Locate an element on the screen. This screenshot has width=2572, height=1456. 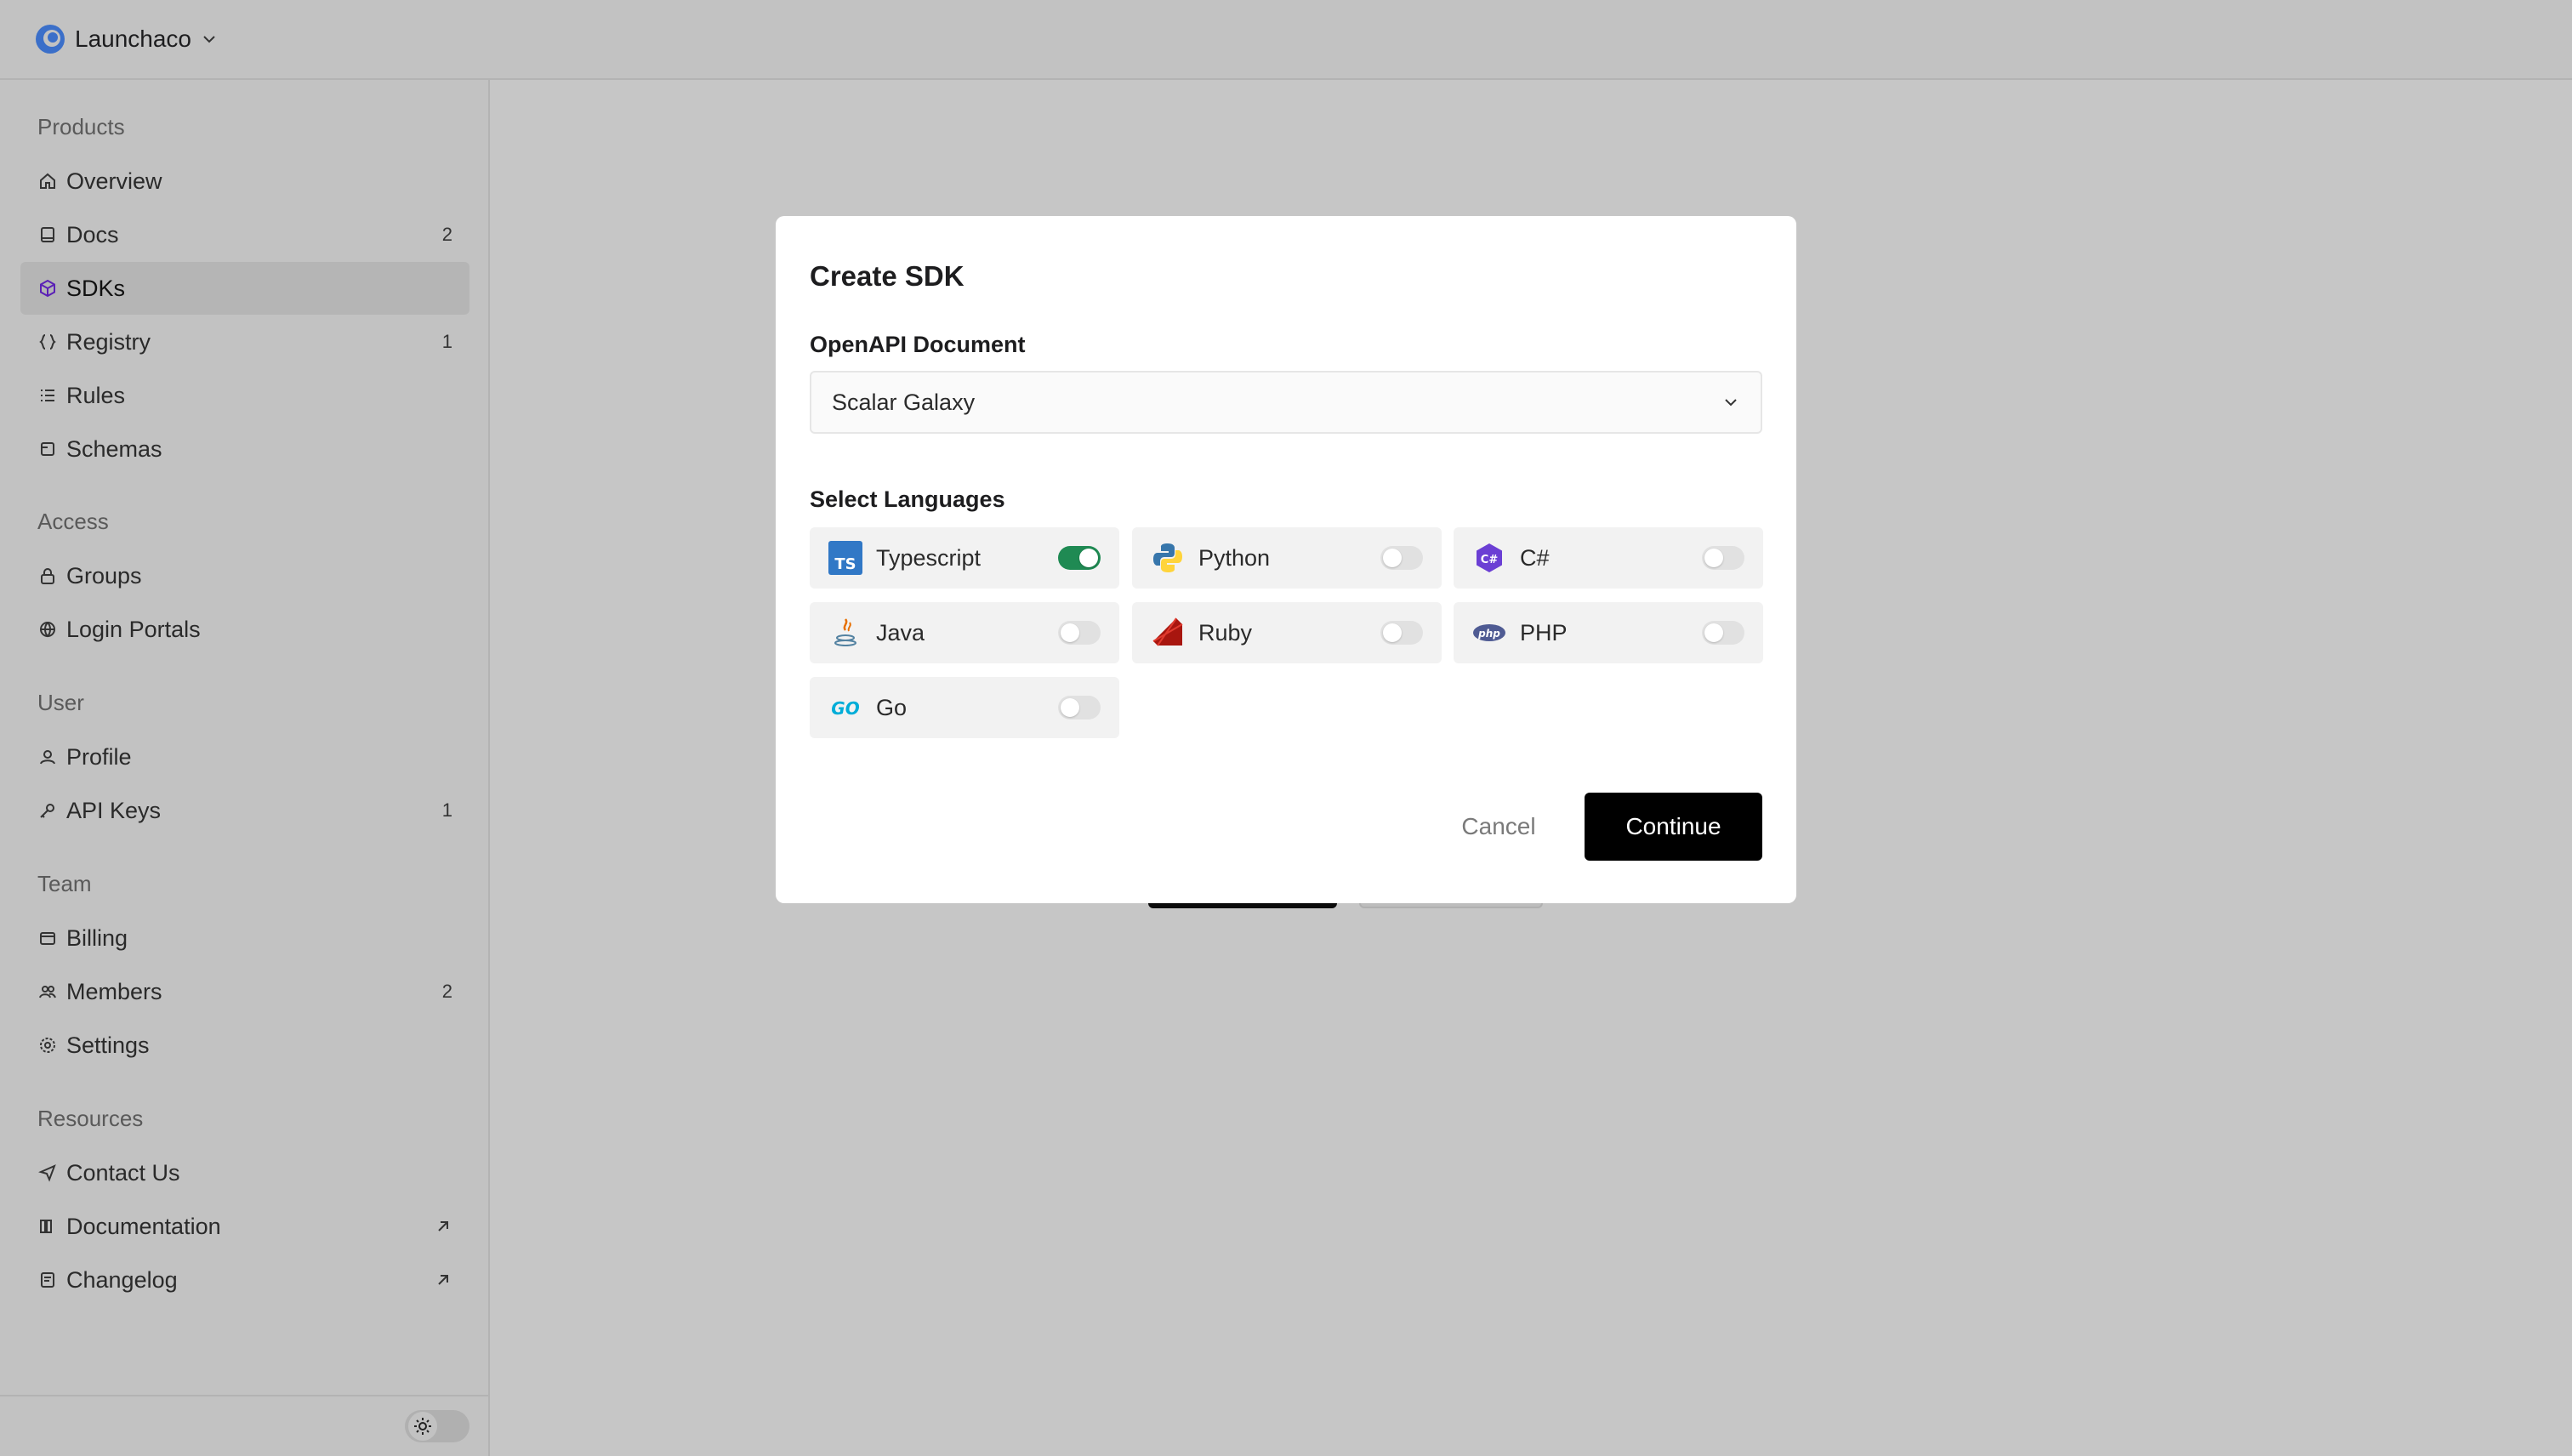
sidebar-item-label: Registry is located at coordinates (109, 342).